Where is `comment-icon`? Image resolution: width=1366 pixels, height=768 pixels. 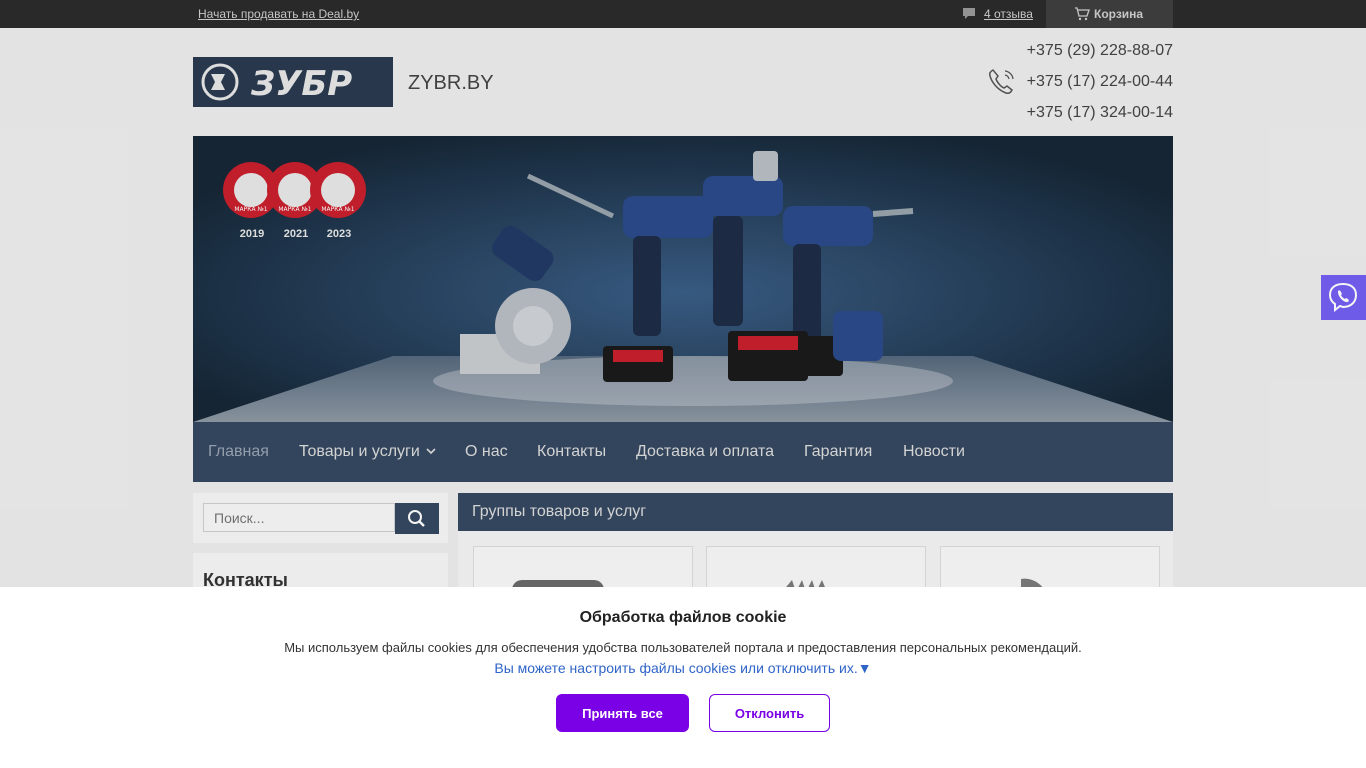 comment-icon is located at coordinates (969, 13).